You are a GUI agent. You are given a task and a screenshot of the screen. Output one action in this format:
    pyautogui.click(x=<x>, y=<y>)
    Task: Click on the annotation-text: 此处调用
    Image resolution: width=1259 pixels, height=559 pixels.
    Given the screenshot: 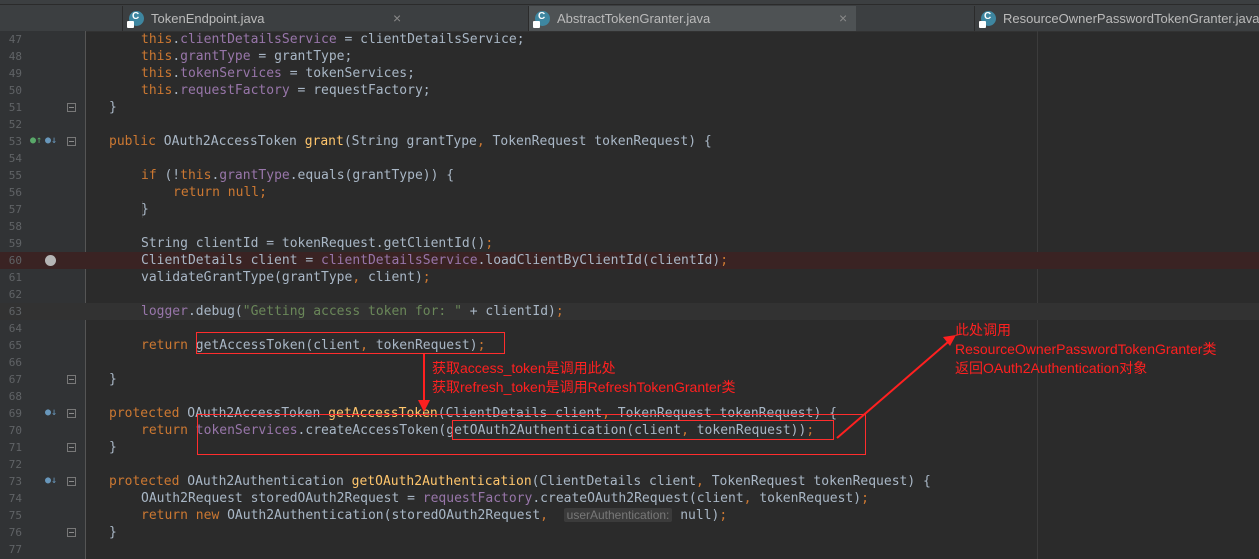 What is the action you would take?
    pyautogui.click(x=983, y=330)
    